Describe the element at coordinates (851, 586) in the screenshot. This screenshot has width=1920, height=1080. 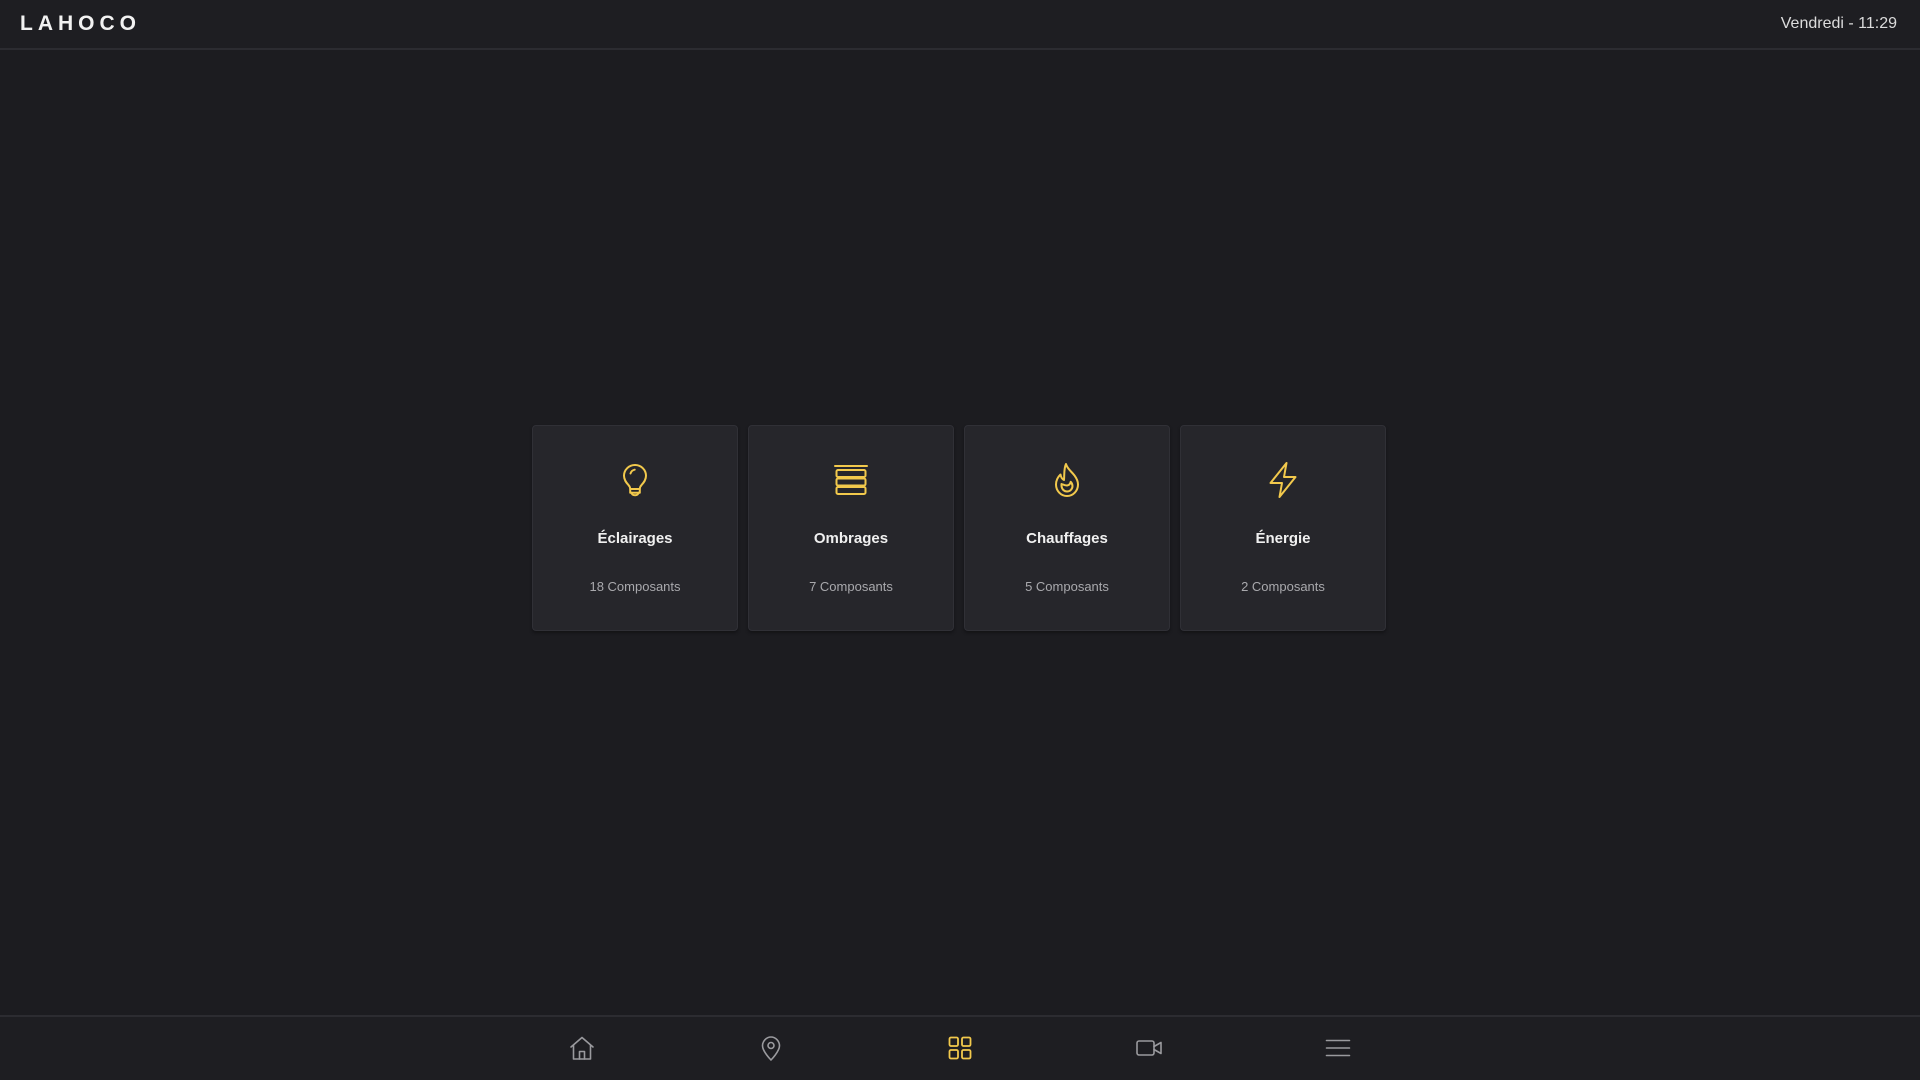
I see `category-count: 7 Composants` at that location.